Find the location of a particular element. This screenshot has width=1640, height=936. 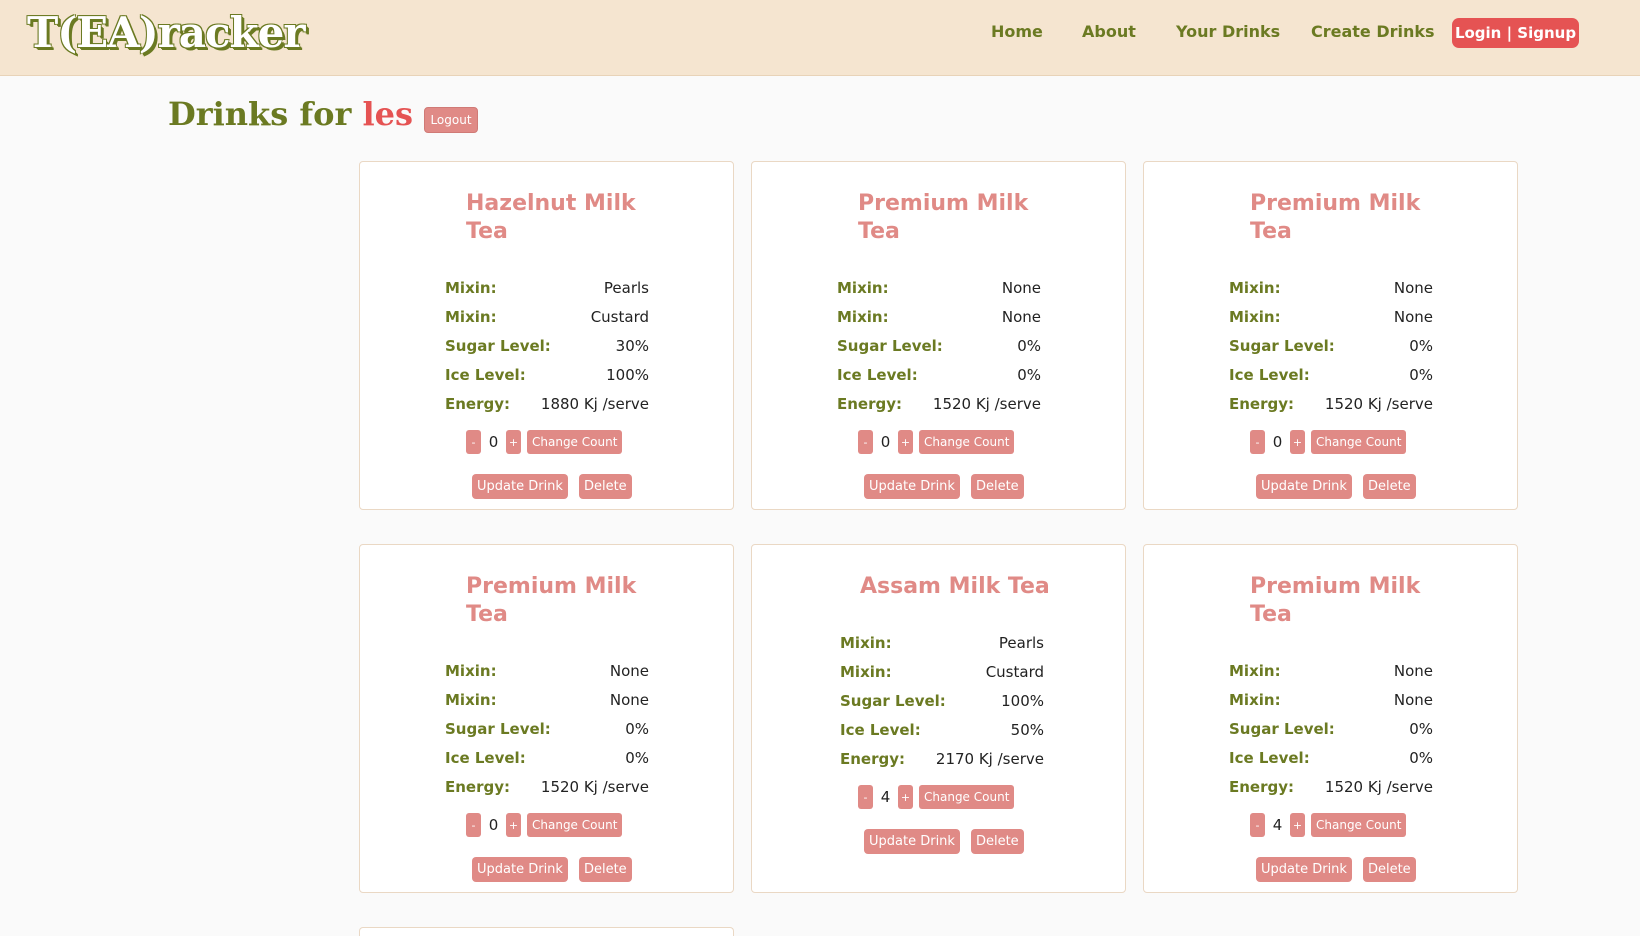

ice-row: Ice Level: 100% is located at coordinates (547, 375).